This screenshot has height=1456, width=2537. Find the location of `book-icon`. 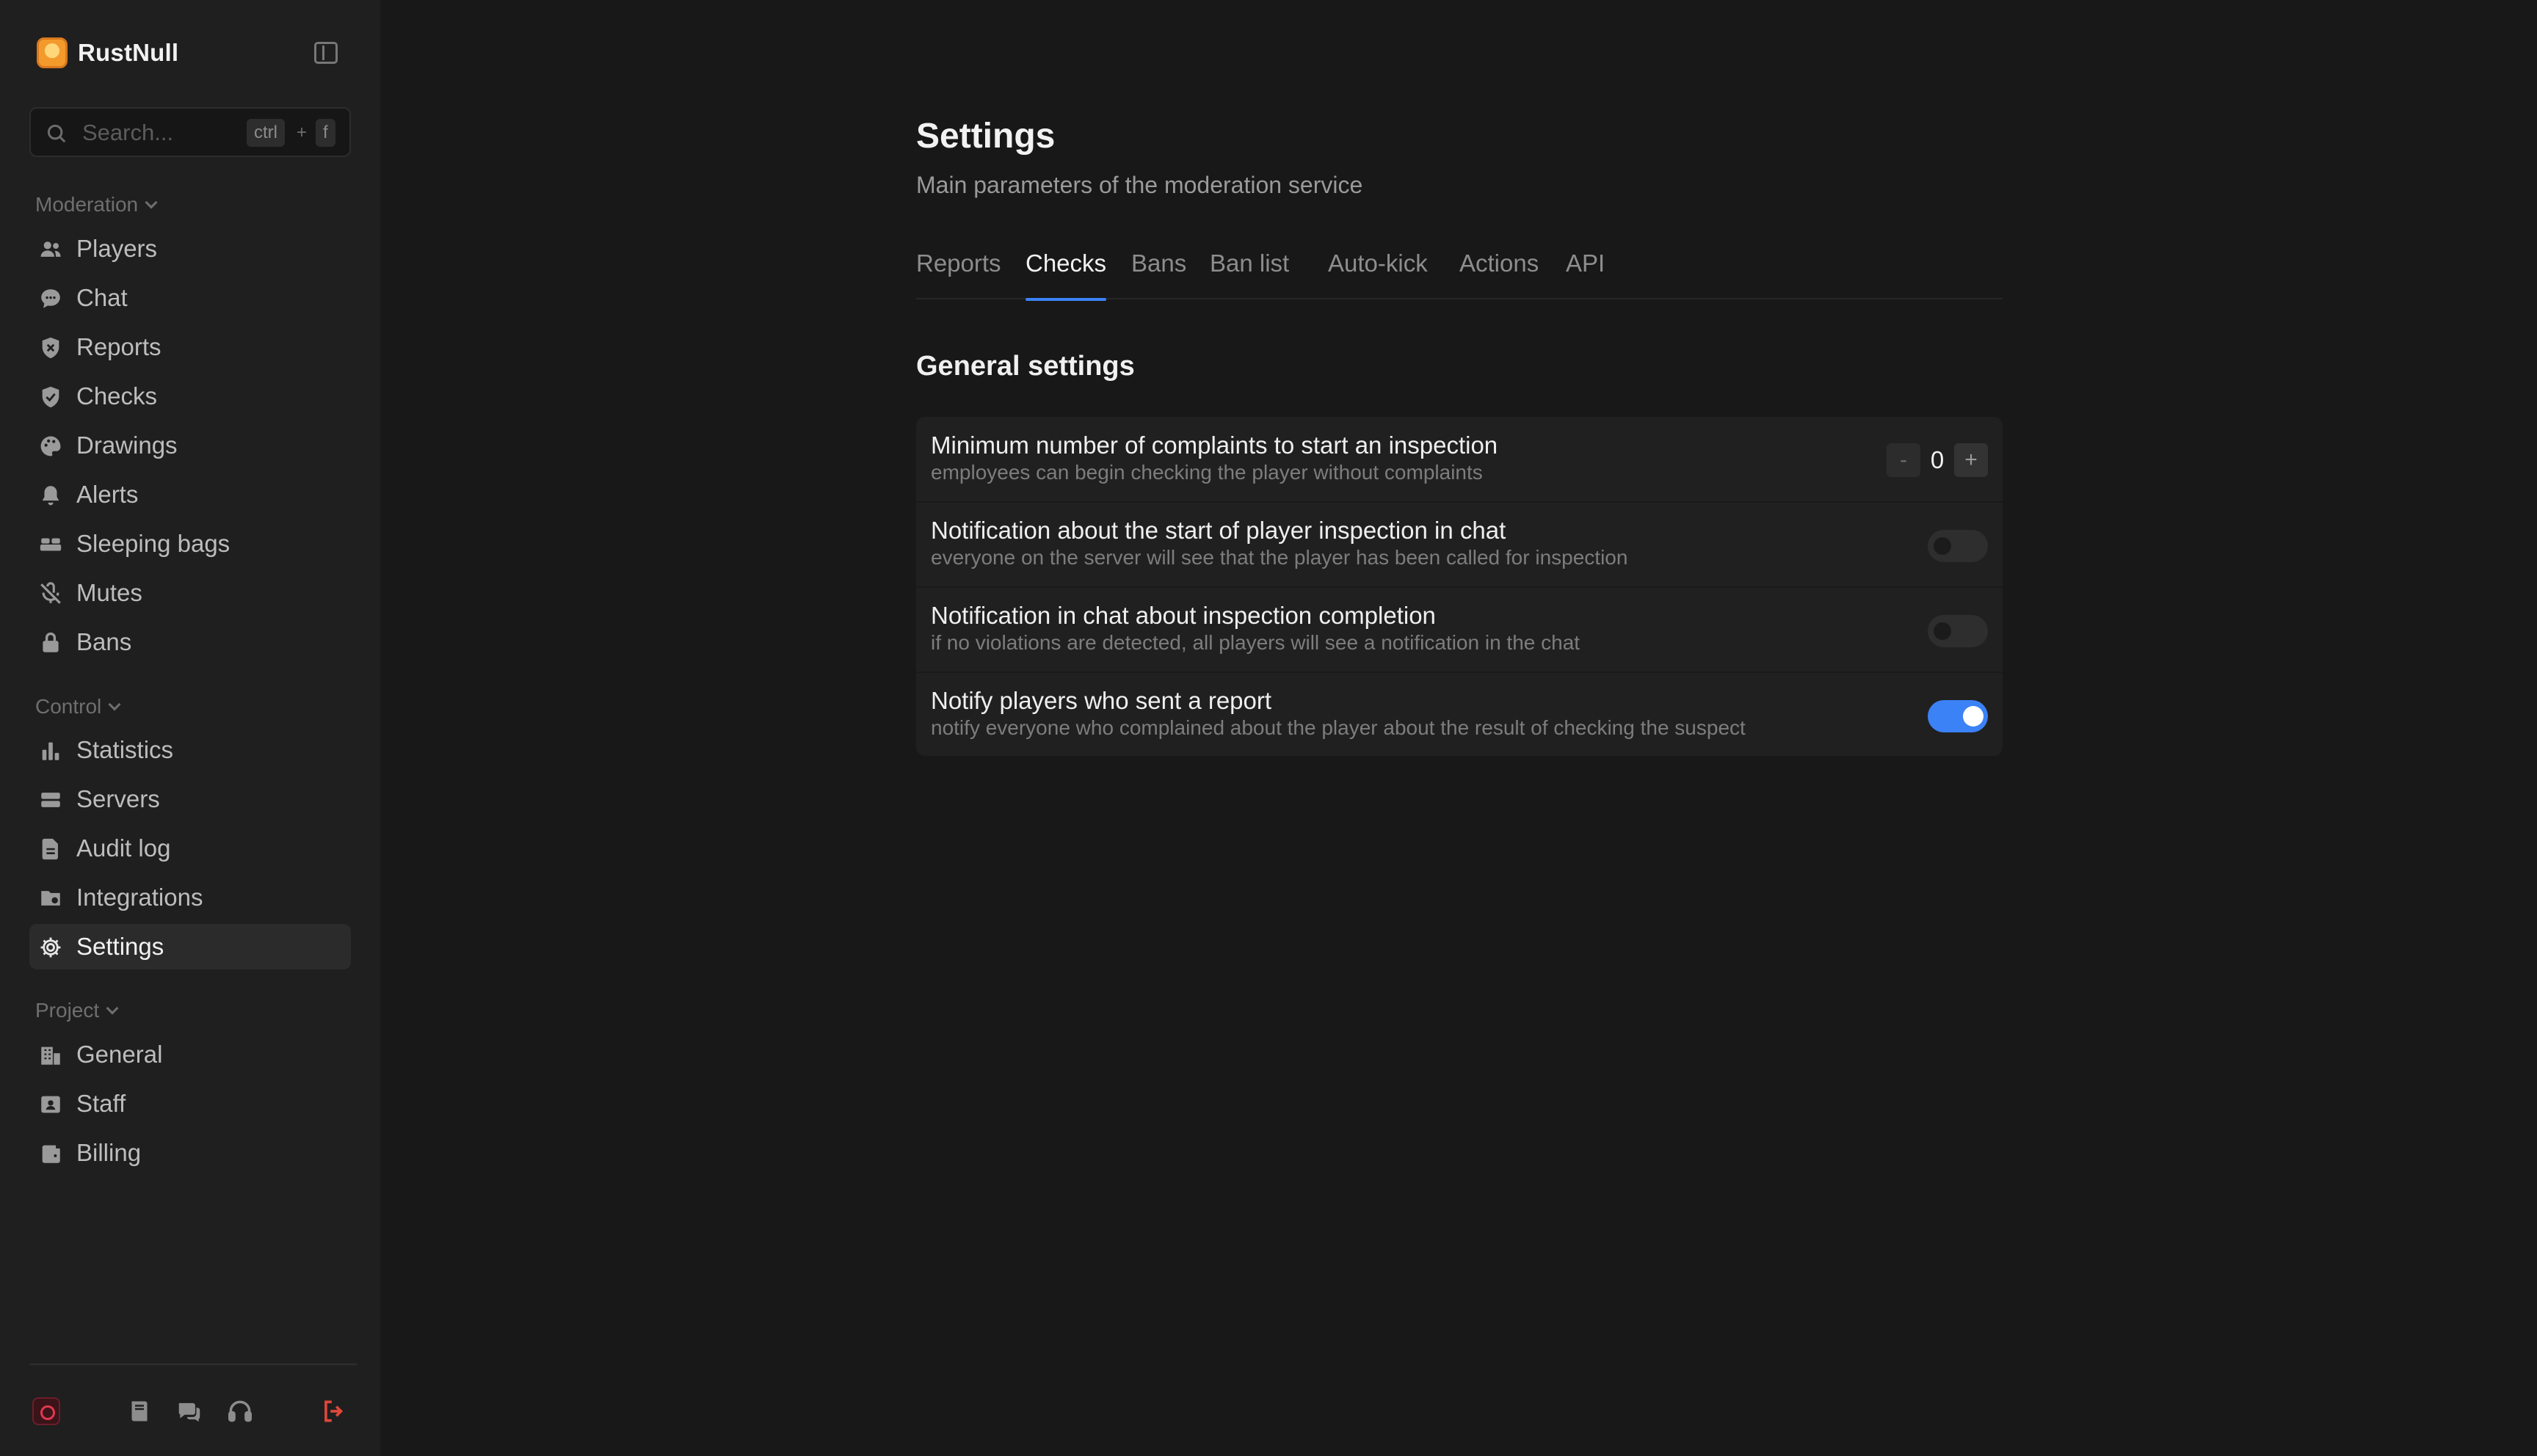

book-icon is located at coordinates (139, 1411).